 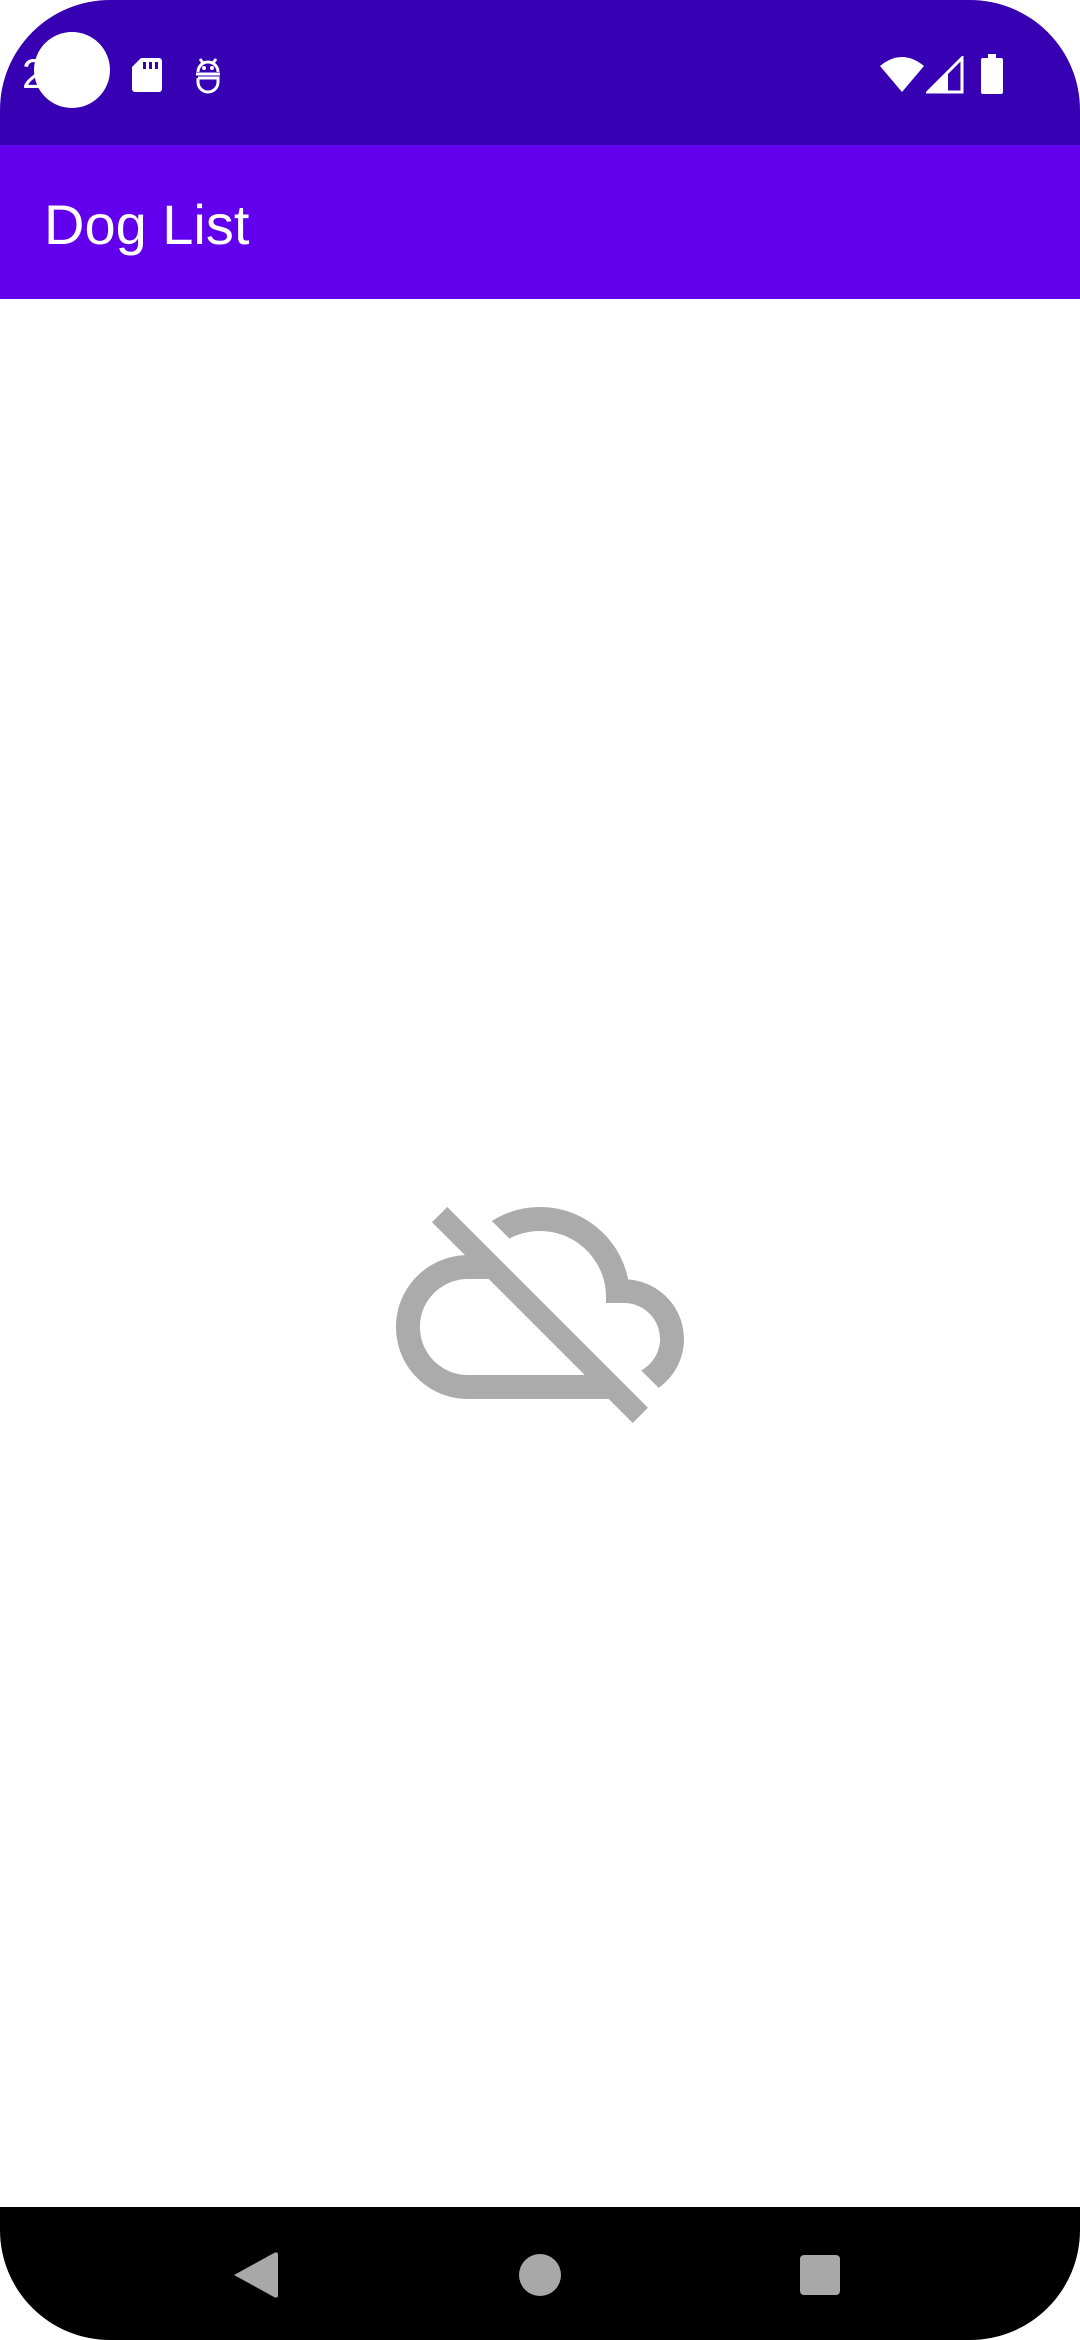 What do you see at coordinates (208, 76) in the screenshot?
I see `android-debug-icon` at bounding box center [208, 76].